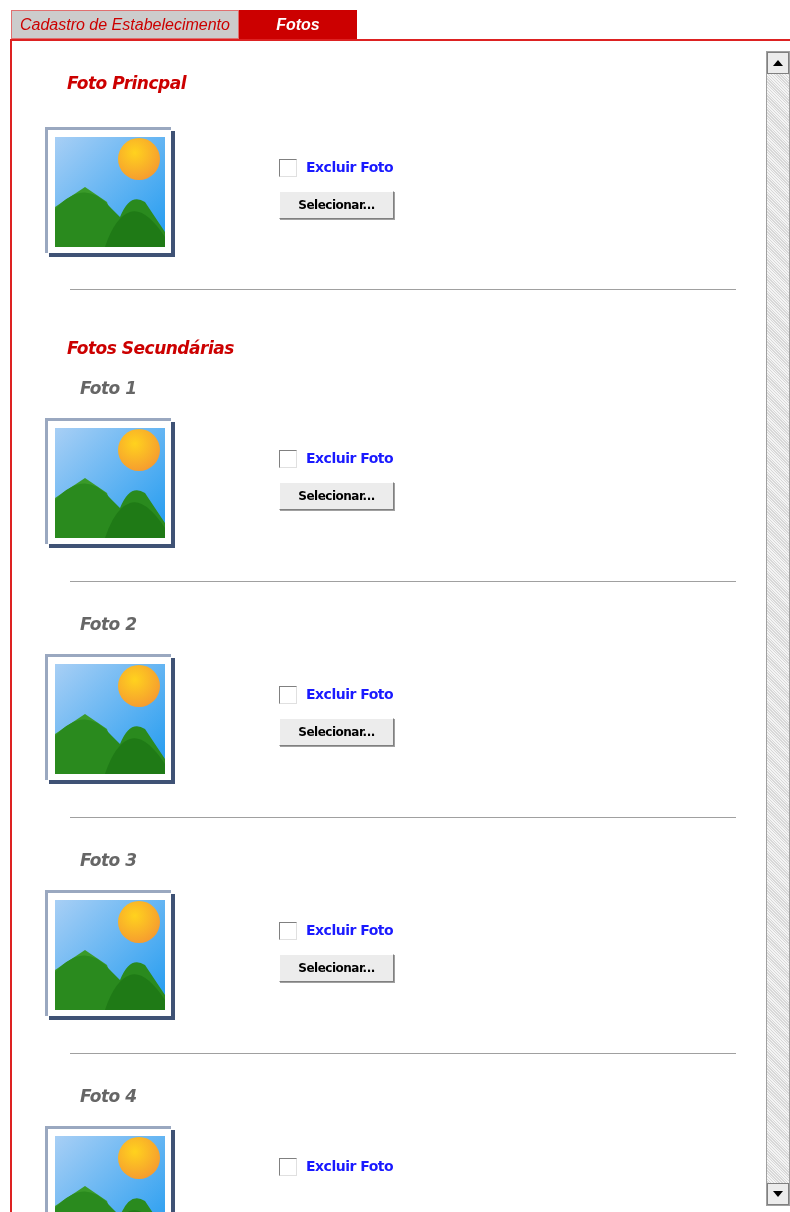 This screenshot has width=790, height=1212. I want to click on photo-label: Foto 4, so click(108, 1096).